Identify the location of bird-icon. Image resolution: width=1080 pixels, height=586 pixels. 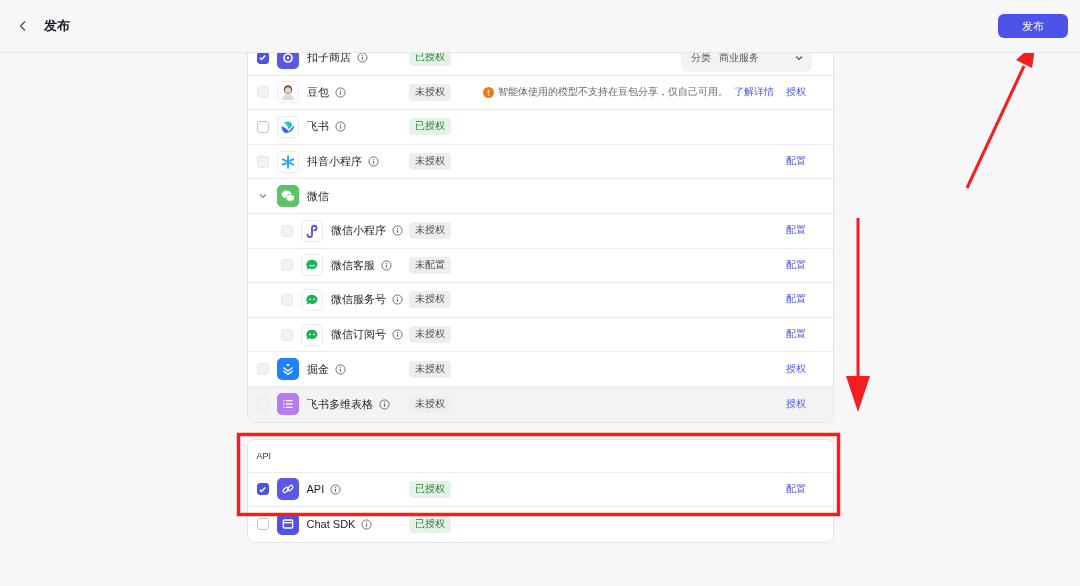
(287, 127).